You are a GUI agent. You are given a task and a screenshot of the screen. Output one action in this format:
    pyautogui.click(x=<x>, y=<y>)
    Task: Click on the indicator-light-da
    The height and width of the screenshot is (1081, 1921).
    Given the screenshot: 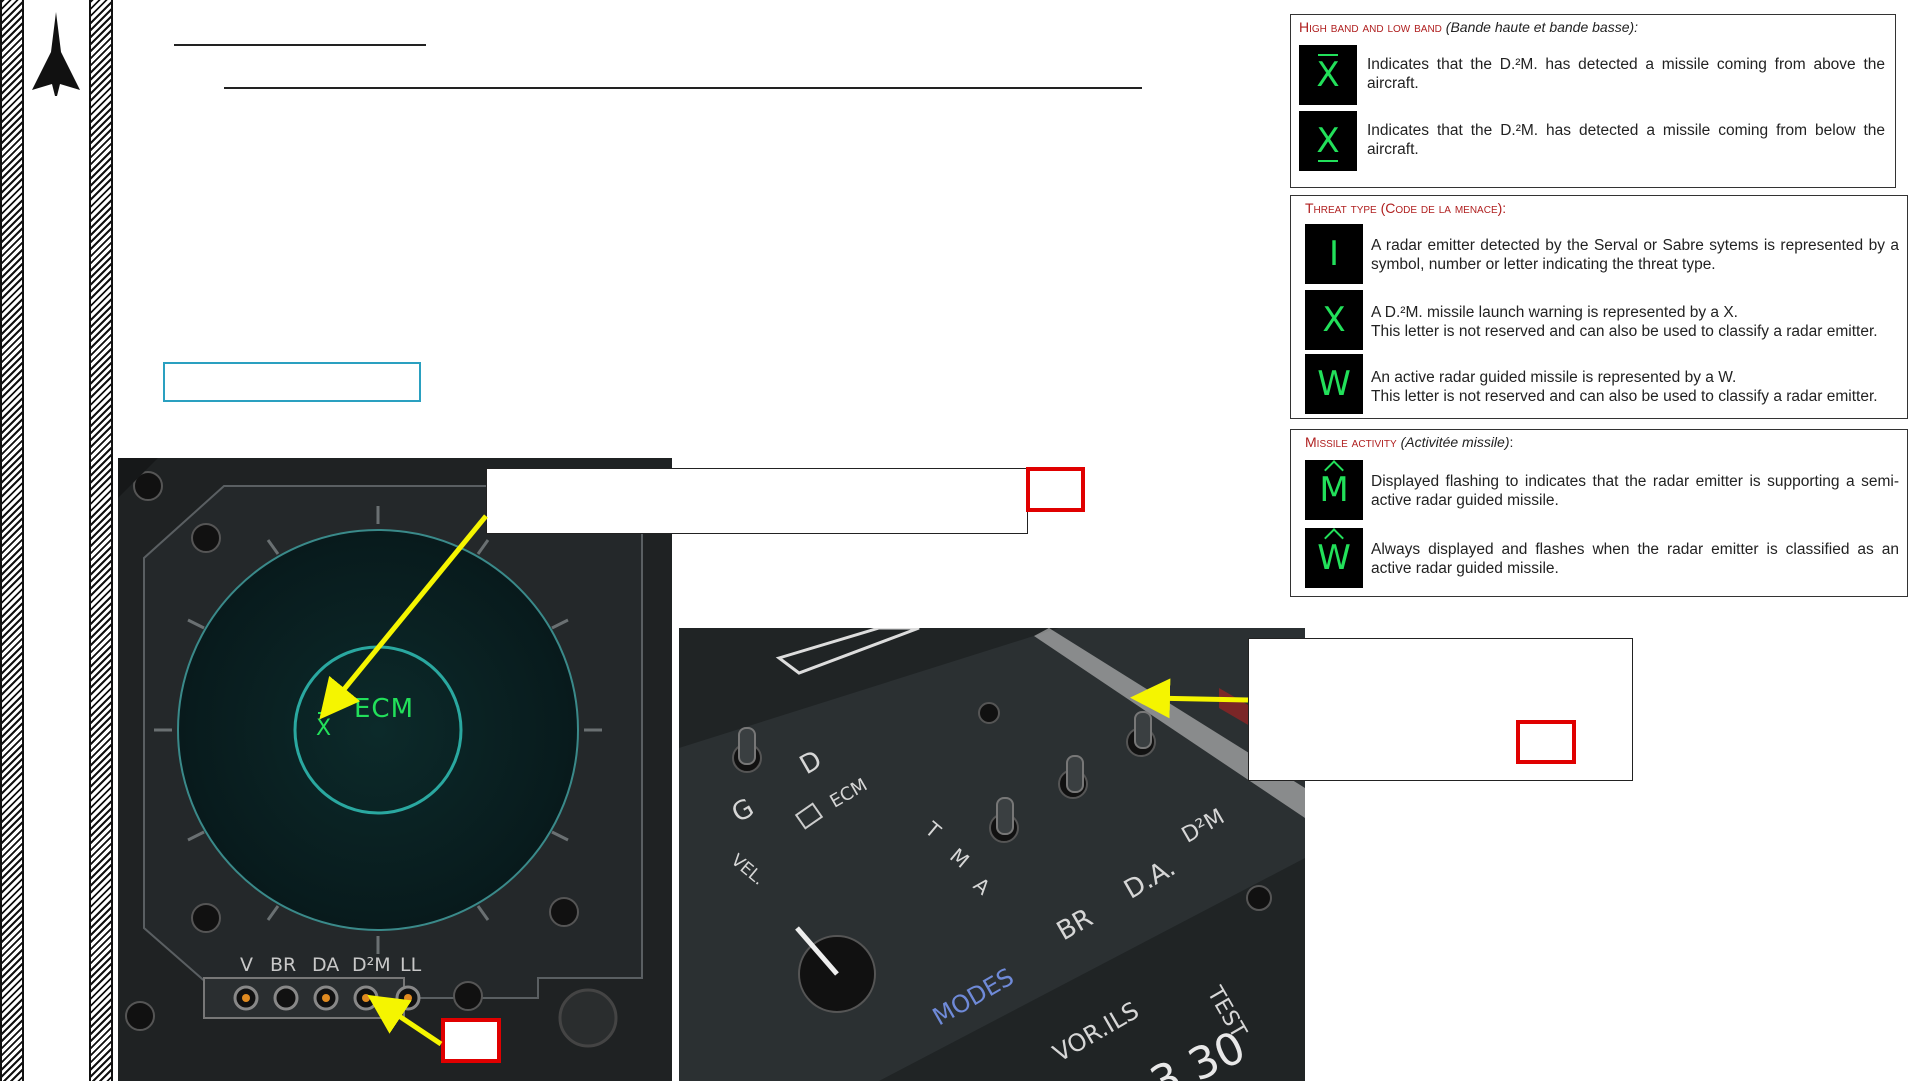 What is the action you would take?
    pyautogui.click(x=326, y=998)
    